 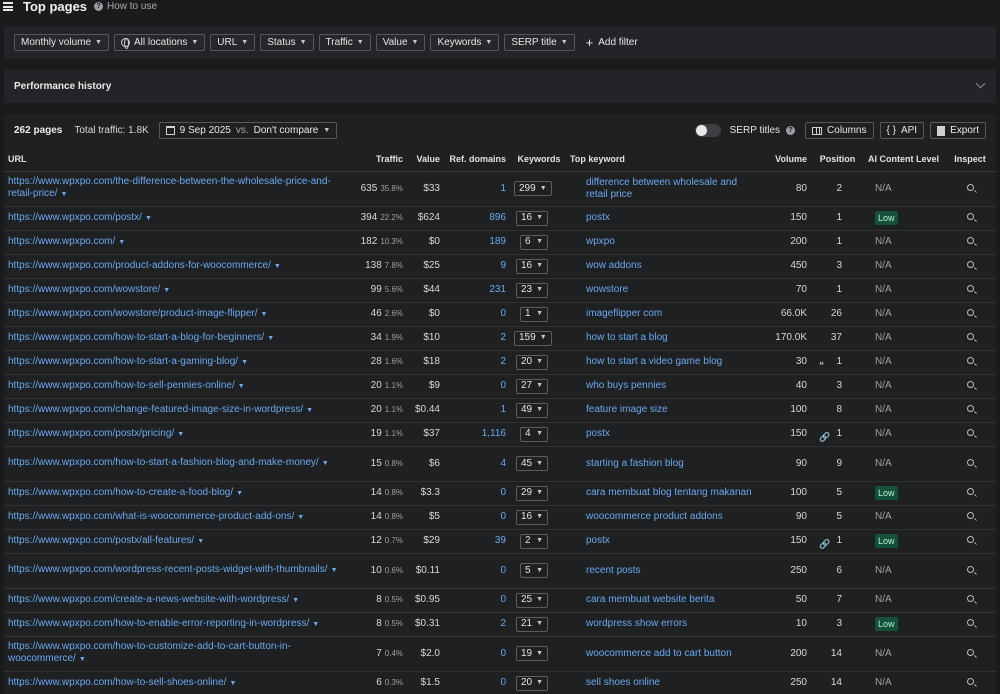 I want to click on column-header-top-keyword: Top keyword, so click(x=665, y=160).